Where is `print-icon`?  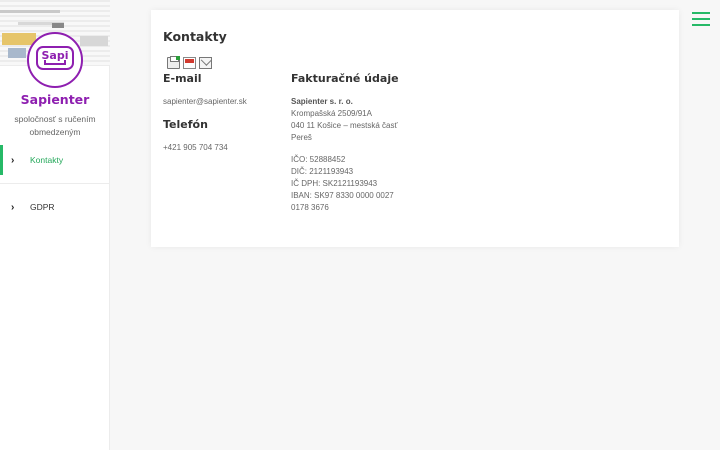
print-icon is located at coordinates (173, 62).